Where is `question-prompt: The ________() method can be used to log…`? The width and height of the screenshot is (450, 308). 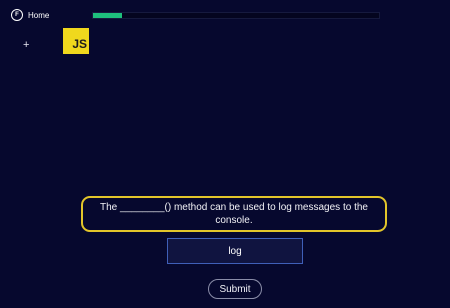
question-prompt: The ________() method can be used to log… is located at coordinates (234, 214).